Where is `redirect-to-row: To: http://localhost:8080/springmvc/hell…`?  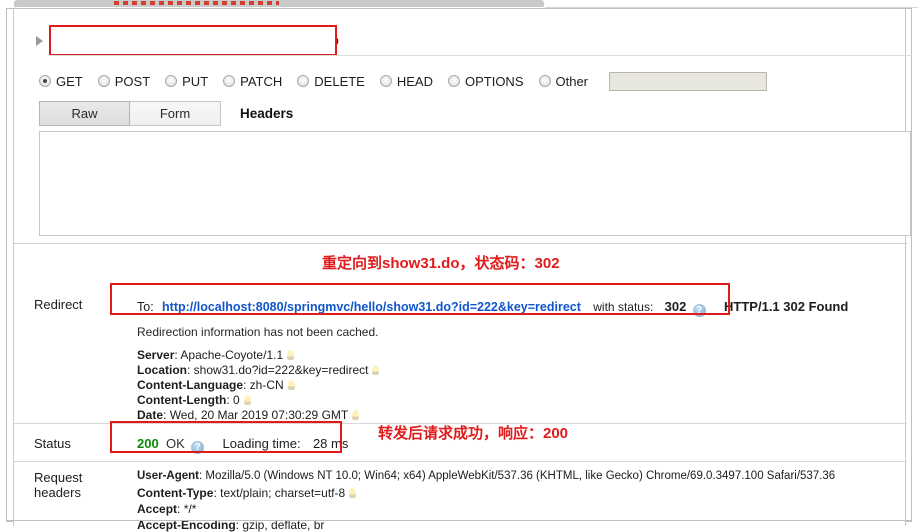 redirect-to-row: To: http://localhost:8080/springmvc/hell… is located at coordinates (492, 308).